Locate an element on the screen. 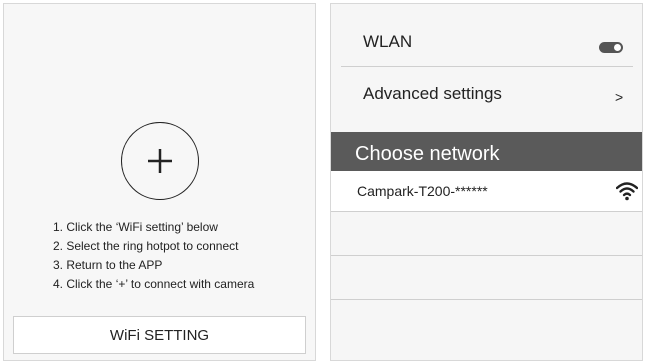 Image resolution: width=646 pixels, height=363 pixels. plus-icon is located at coordinates (160, 161).